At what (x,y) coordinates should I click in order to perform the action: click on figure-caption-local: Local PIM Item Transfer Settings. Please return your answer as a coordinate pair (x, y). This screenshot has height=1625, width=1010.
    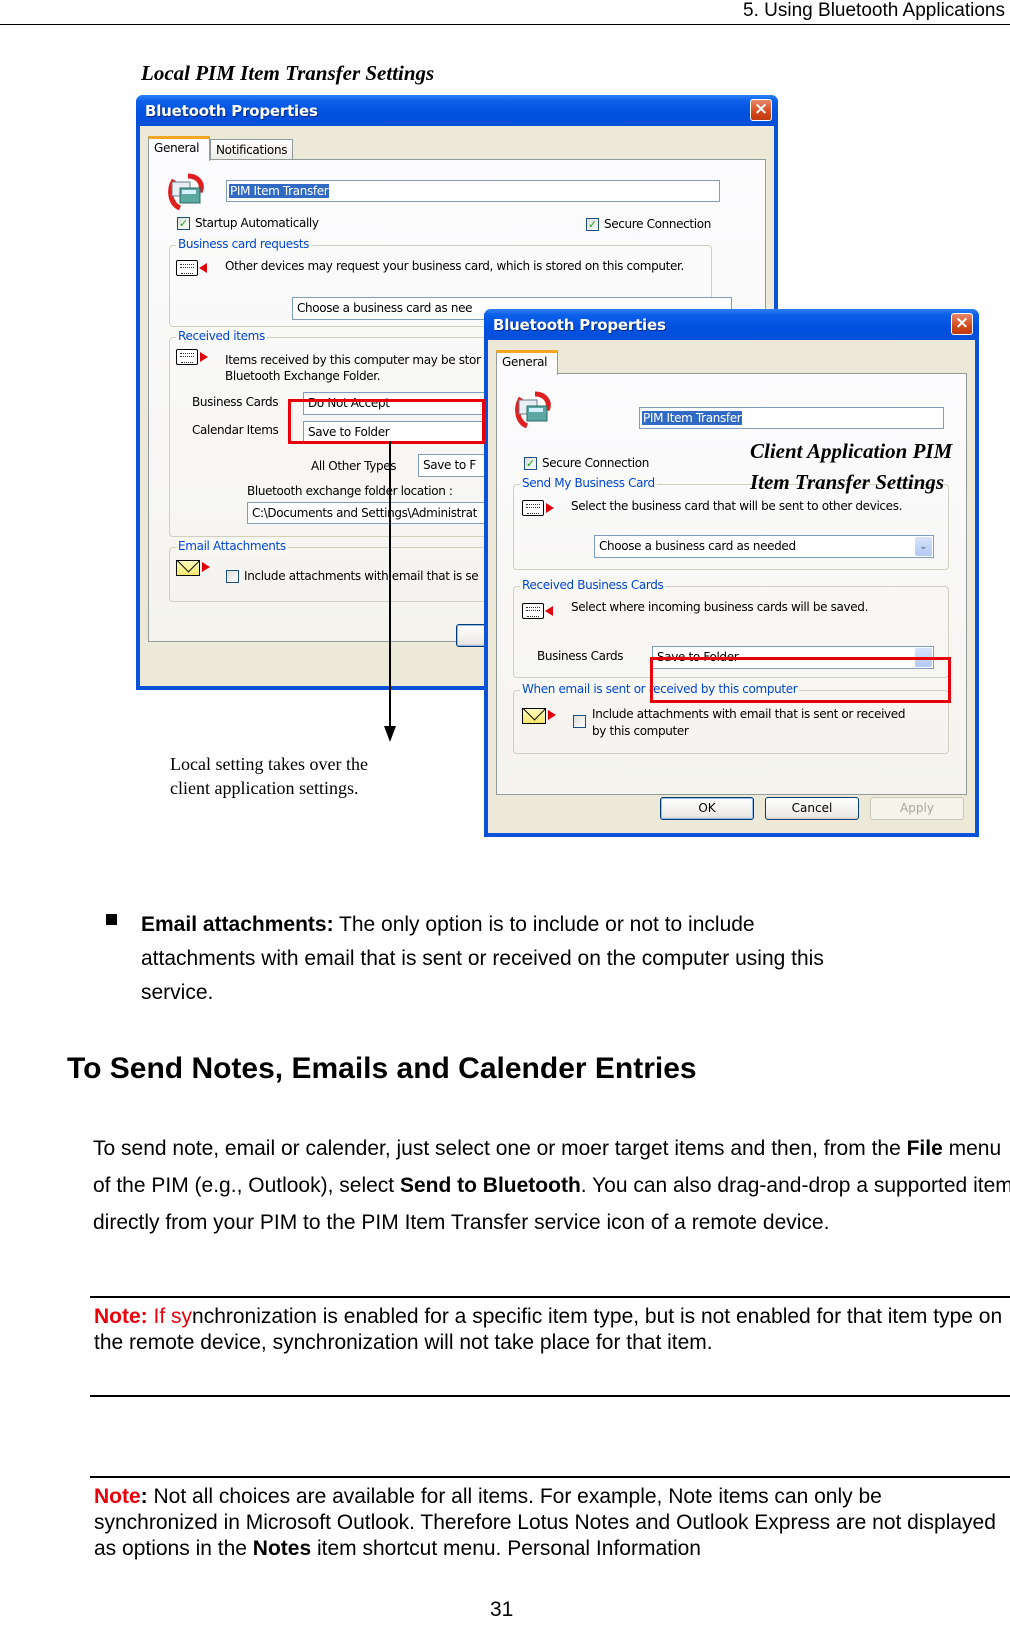
    Looking at the image, I should click on (288, 73).